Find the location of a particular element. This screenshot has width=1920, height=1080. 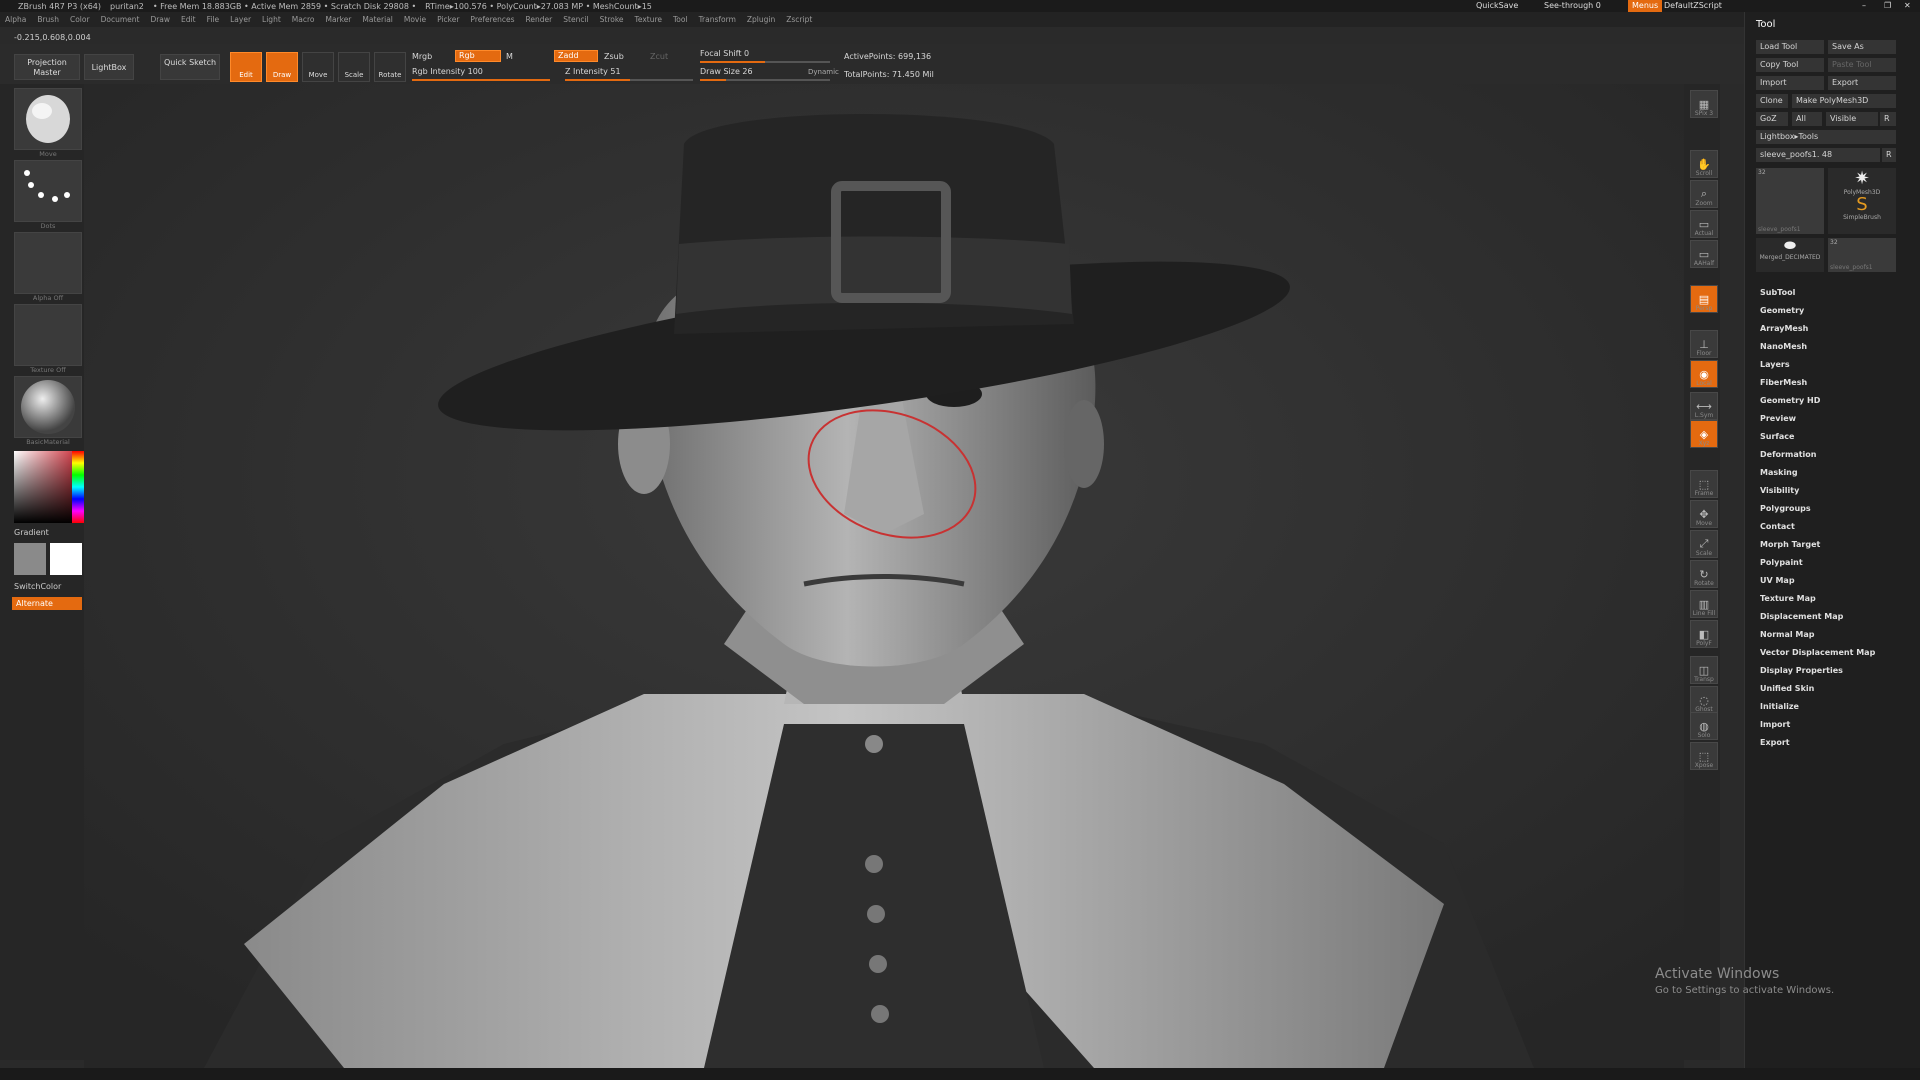

menu-stroke: Stroke is located at coordinates (612, 19).